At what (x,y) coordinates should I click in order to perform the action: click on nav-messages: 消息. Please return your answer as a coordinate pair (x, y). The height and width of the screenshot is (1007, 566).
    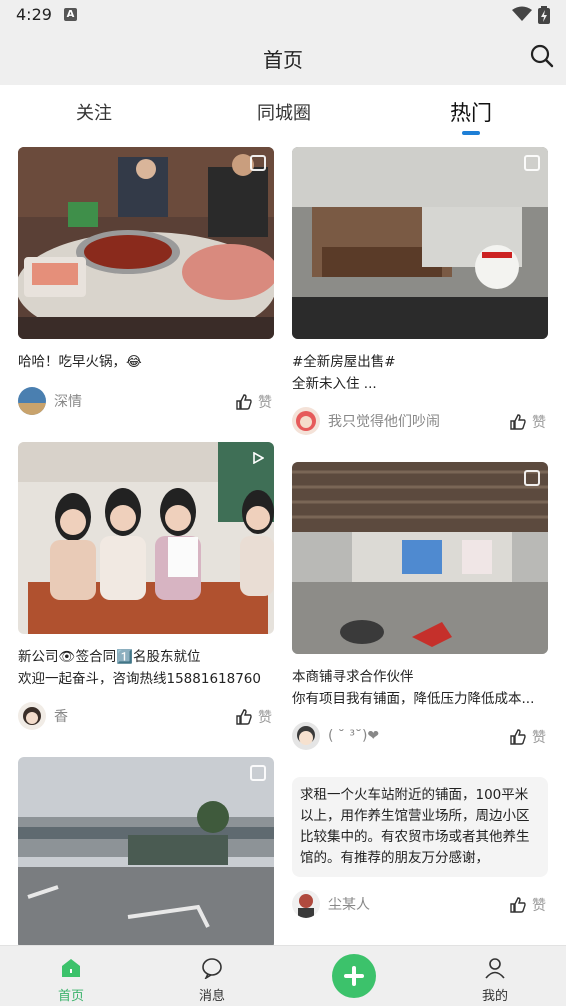
    Looking at the image, I should click on (212, 976).